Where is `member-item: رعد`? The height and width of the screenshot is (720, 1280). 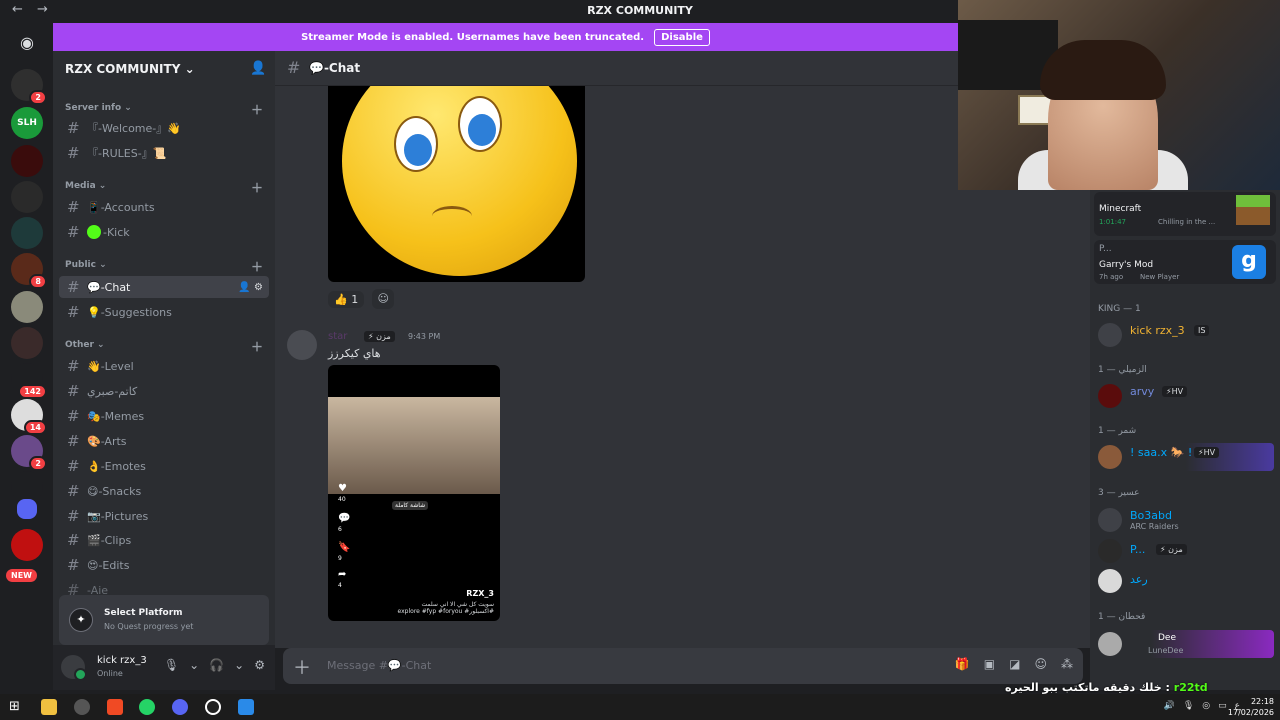 member-item: رعد is located at coordinates (1186, 581).